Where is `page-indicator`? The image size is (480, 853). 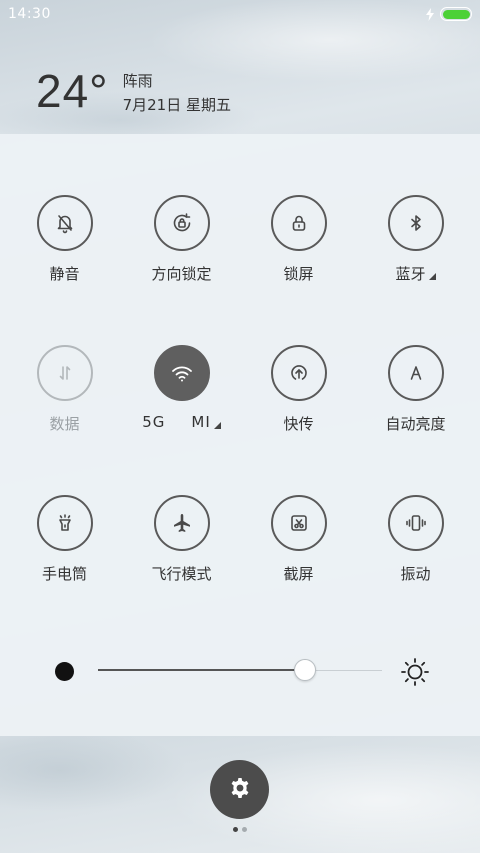 page-indicator is located at coordinates (240, 829).